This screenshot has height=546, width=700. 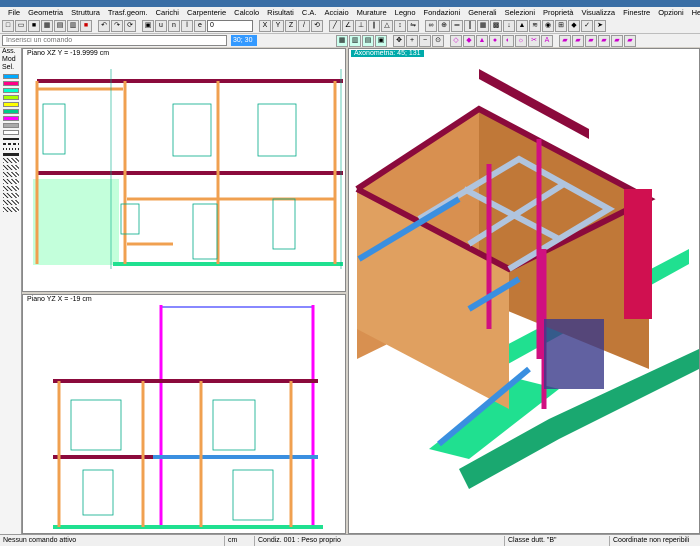 I want to click on new-file-icon: □, so click(x=8, y=25).